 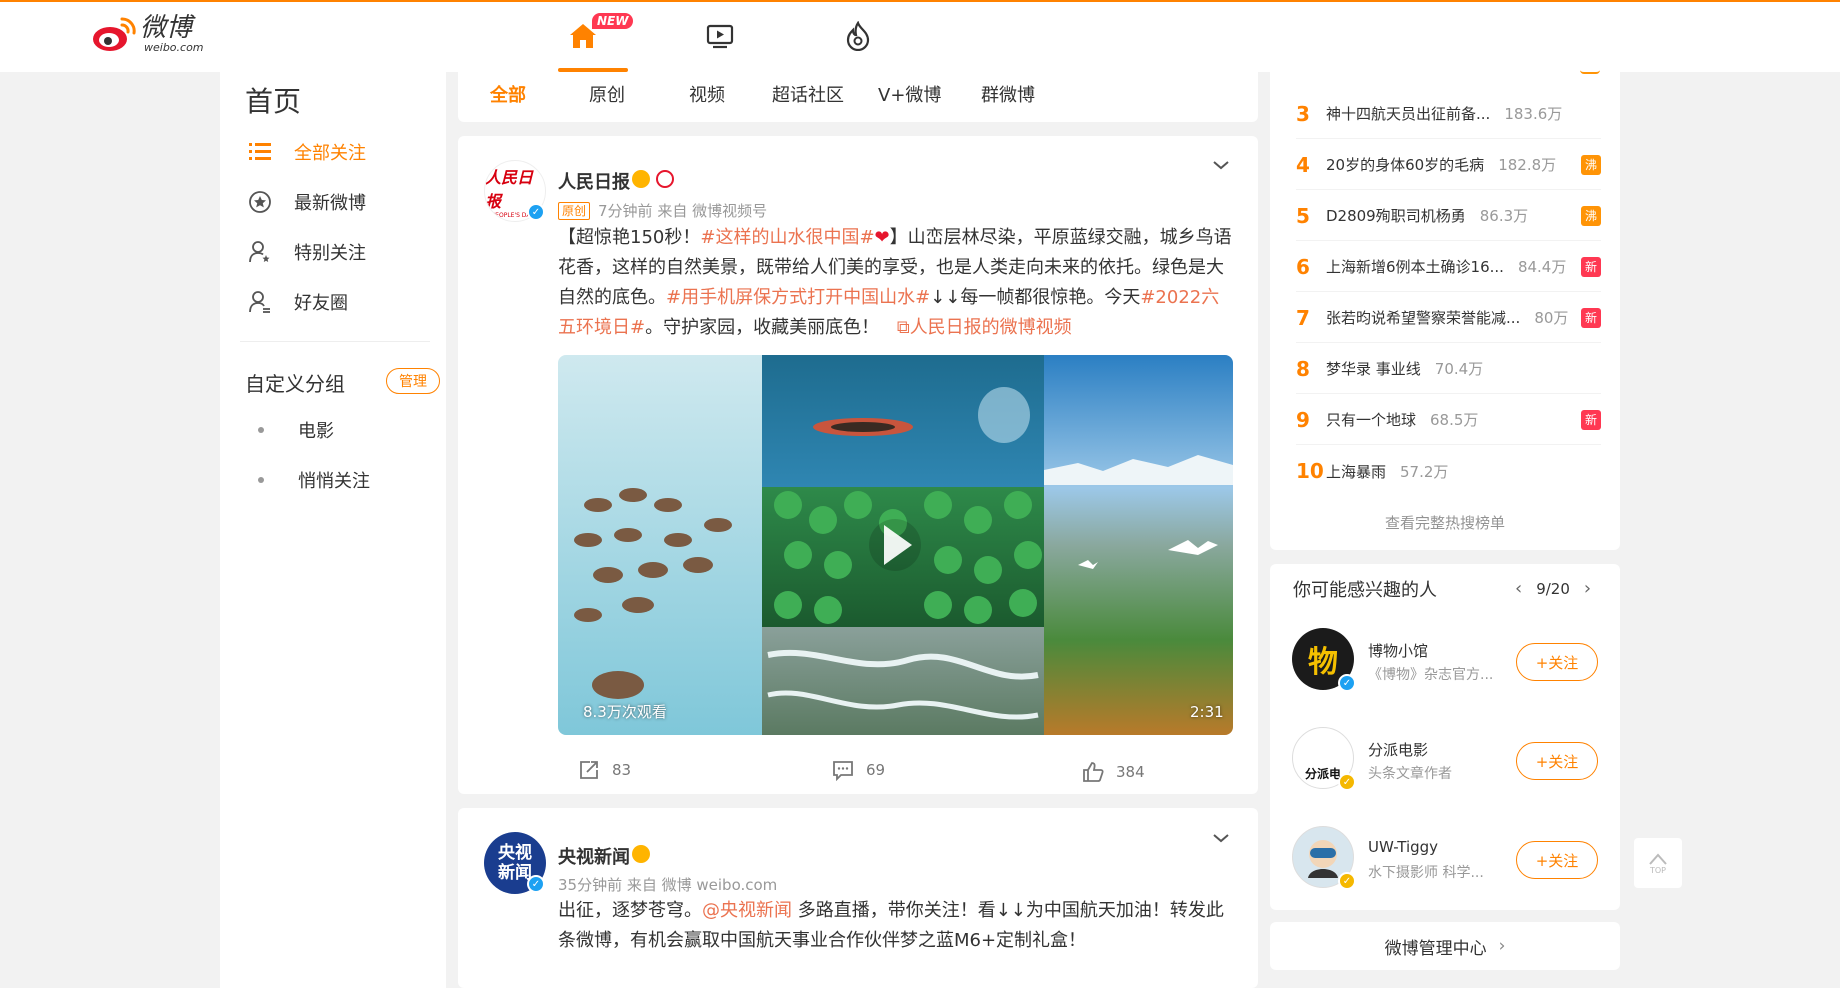 What do you see at coordinates (334, 481) in the screenshot?
I see `group-item-label: 悄悄关注` at bounding box center [334, 481].